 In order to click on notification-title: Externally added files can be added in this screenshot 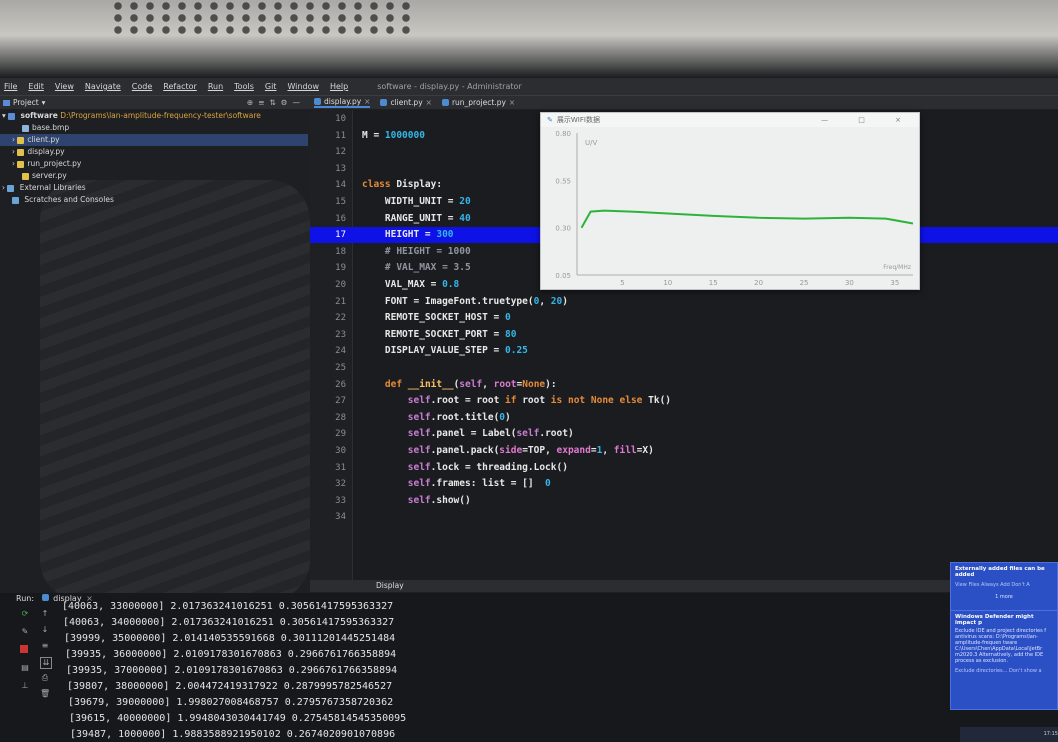, I will do `click(1000, 572)`.